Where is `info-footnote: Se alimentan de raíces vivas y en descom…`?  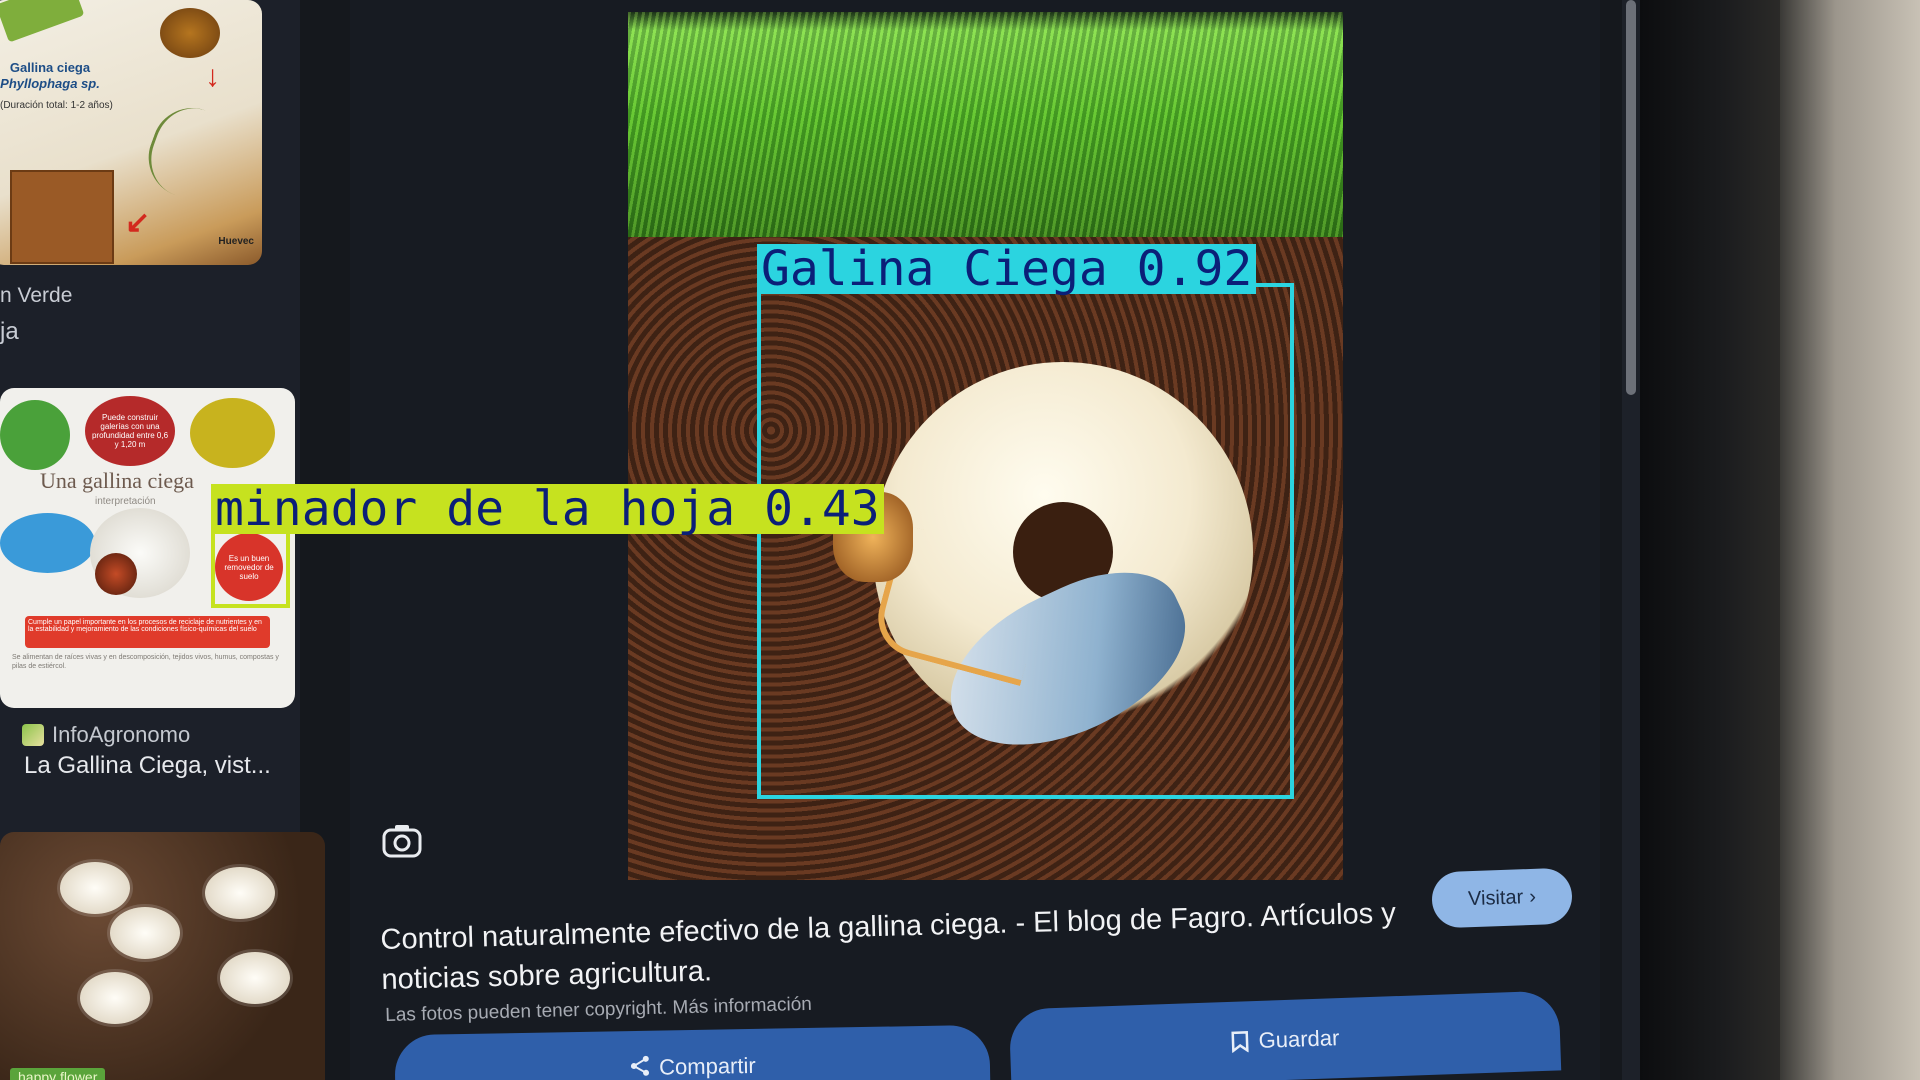
info-footnote: Se alimentan de raíces vivas y en descom… is located at coordinates (145, 662).